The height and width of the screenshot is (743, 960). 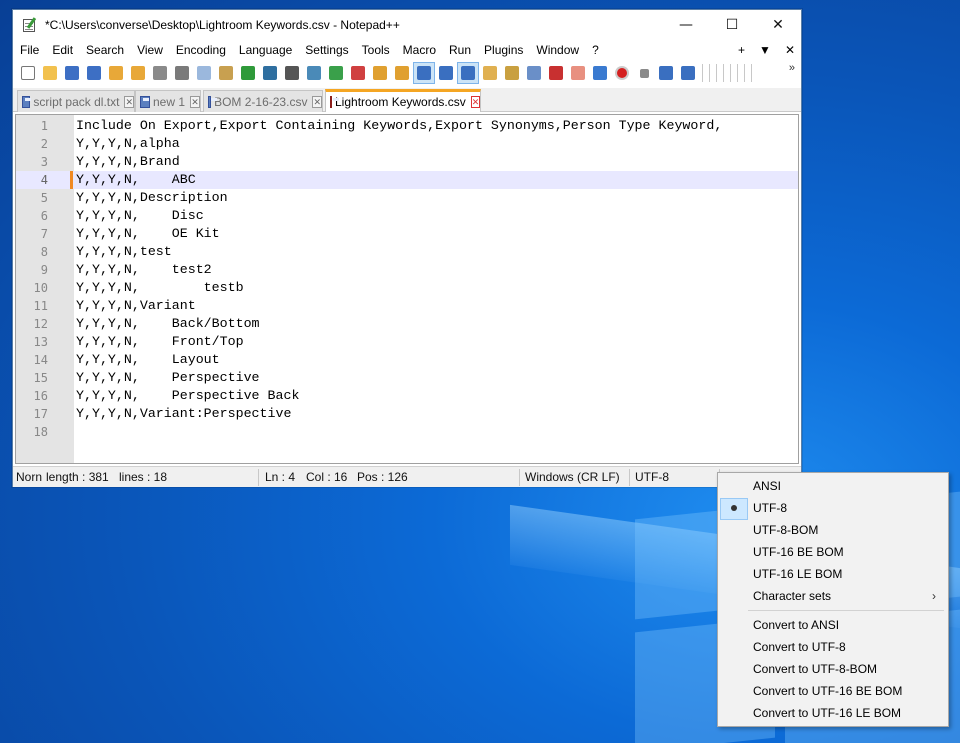 I want to click on convert-option-convert-to-utf-16-le-bom: Convert to UTF-16 LE BOM, so click(x=833, y=713).